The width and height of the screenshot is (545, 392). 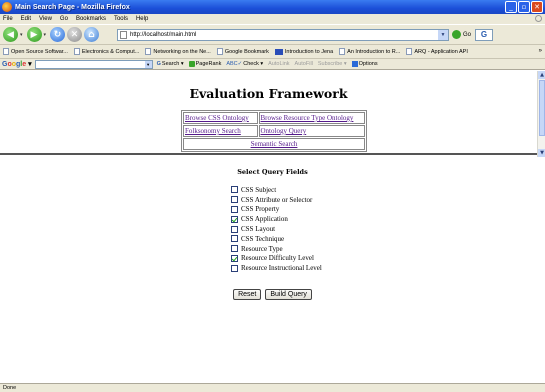 What do you see at coordinates (58, 34) in the screenshot?
I see `reload-button: ↻` at bounding box center [58, 34].